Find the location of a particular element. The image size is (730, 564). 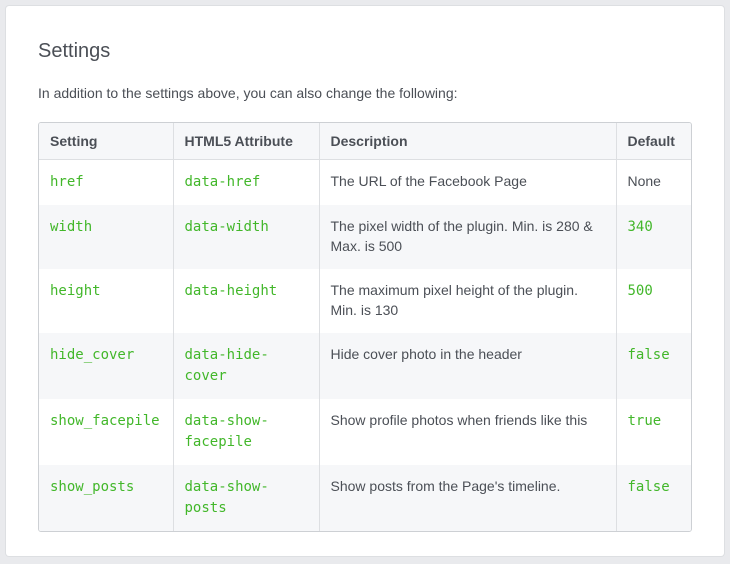

setting-name: width is located at coordinates (71, 227).